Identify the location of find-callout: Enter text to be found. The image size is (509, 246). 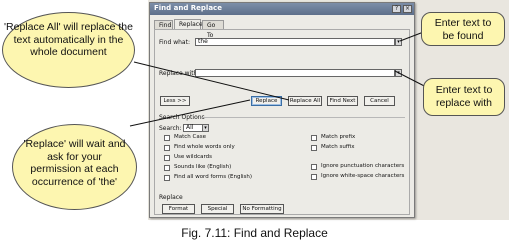
(463, 29).